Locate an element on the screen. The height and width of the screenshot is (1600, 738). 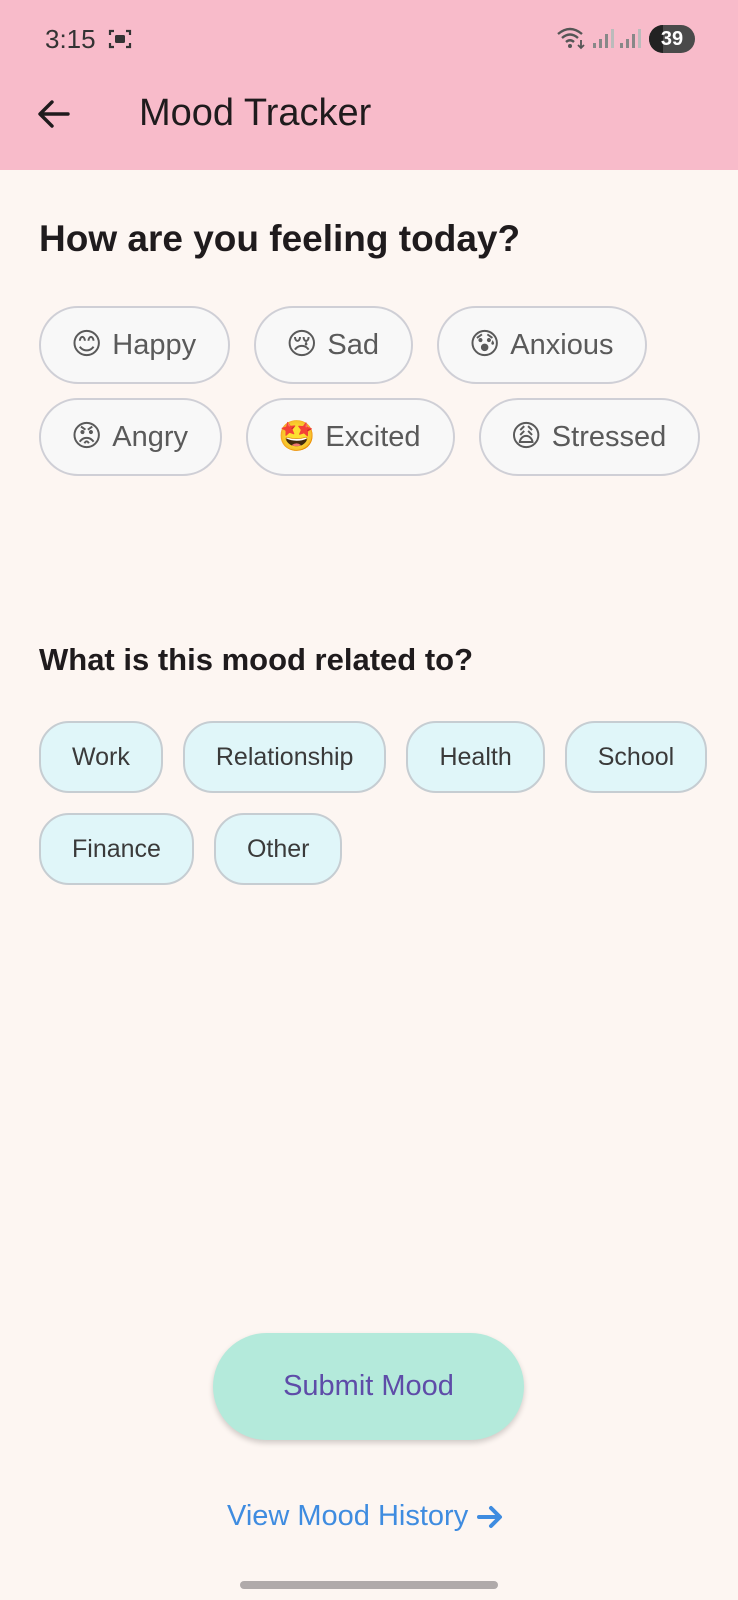
category-chip-other: Other is located at coordinates (278, 849).